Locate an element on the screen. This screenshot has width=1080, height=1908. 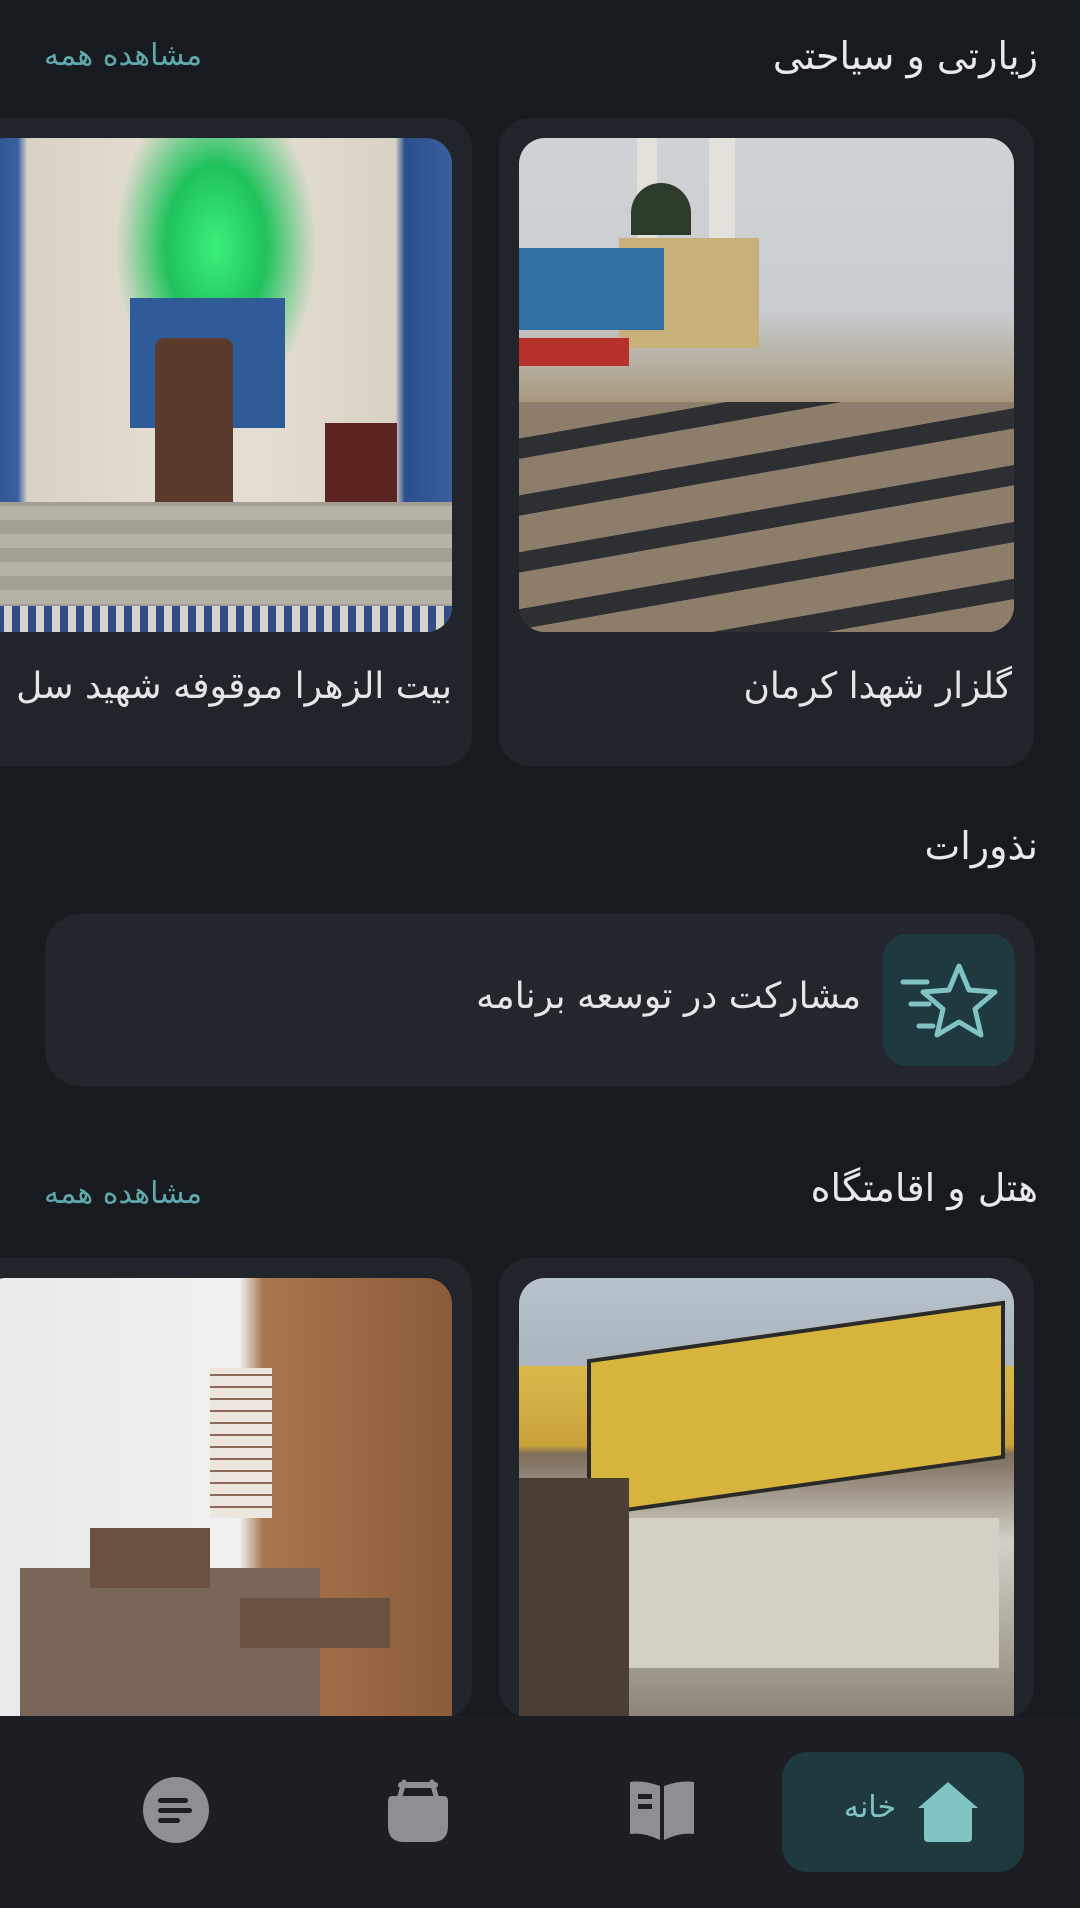
menu-icon is located at coordinates (176, 1810).